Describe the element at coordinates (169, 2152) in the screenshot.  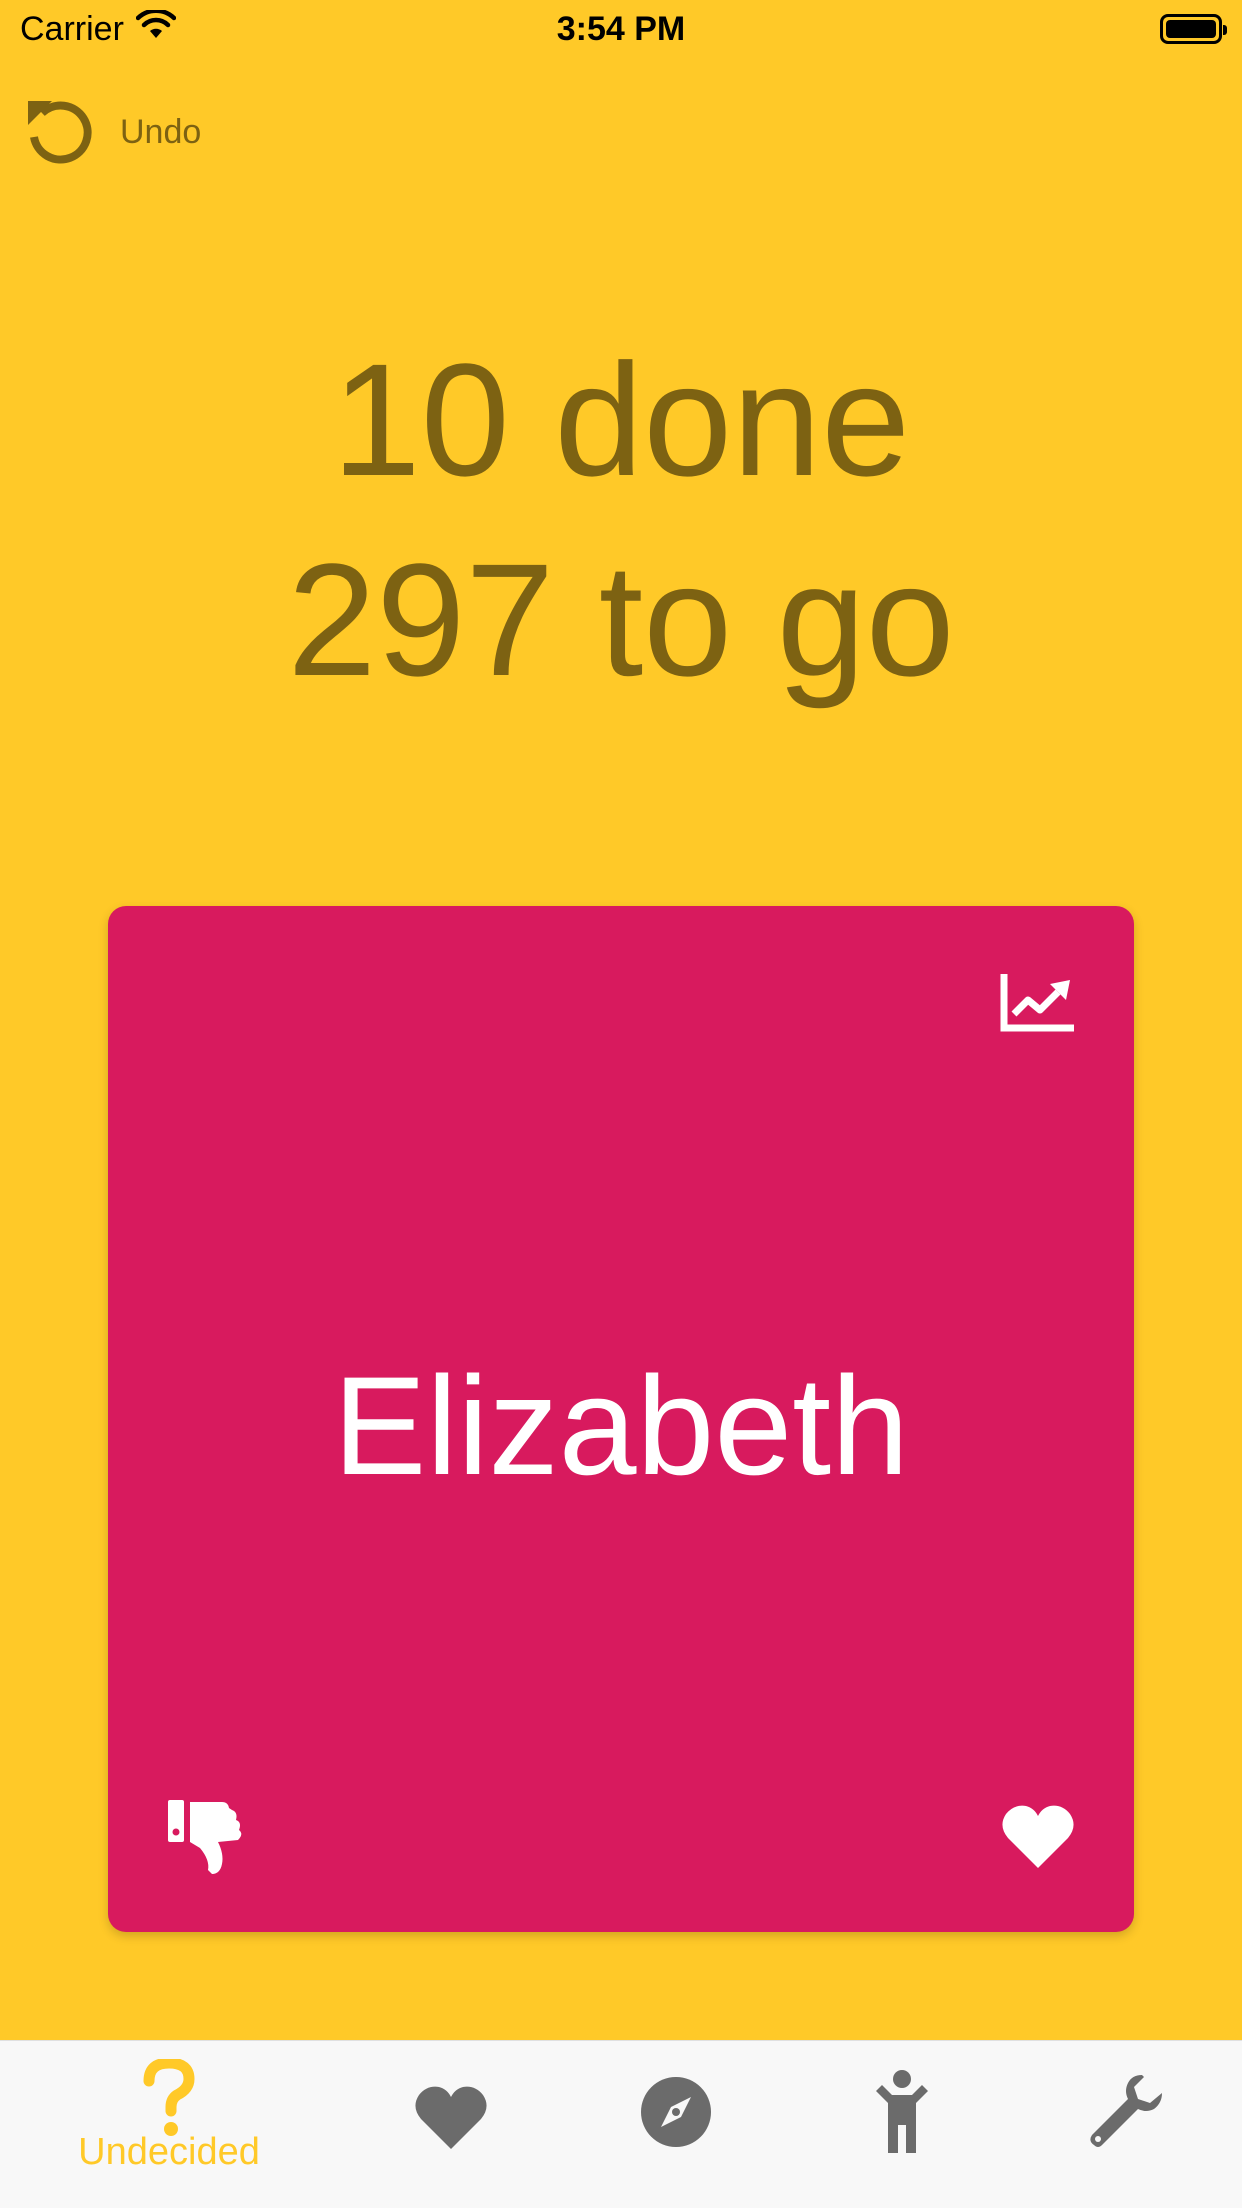
I see `tab-undecided-label: Undecided` at that location.